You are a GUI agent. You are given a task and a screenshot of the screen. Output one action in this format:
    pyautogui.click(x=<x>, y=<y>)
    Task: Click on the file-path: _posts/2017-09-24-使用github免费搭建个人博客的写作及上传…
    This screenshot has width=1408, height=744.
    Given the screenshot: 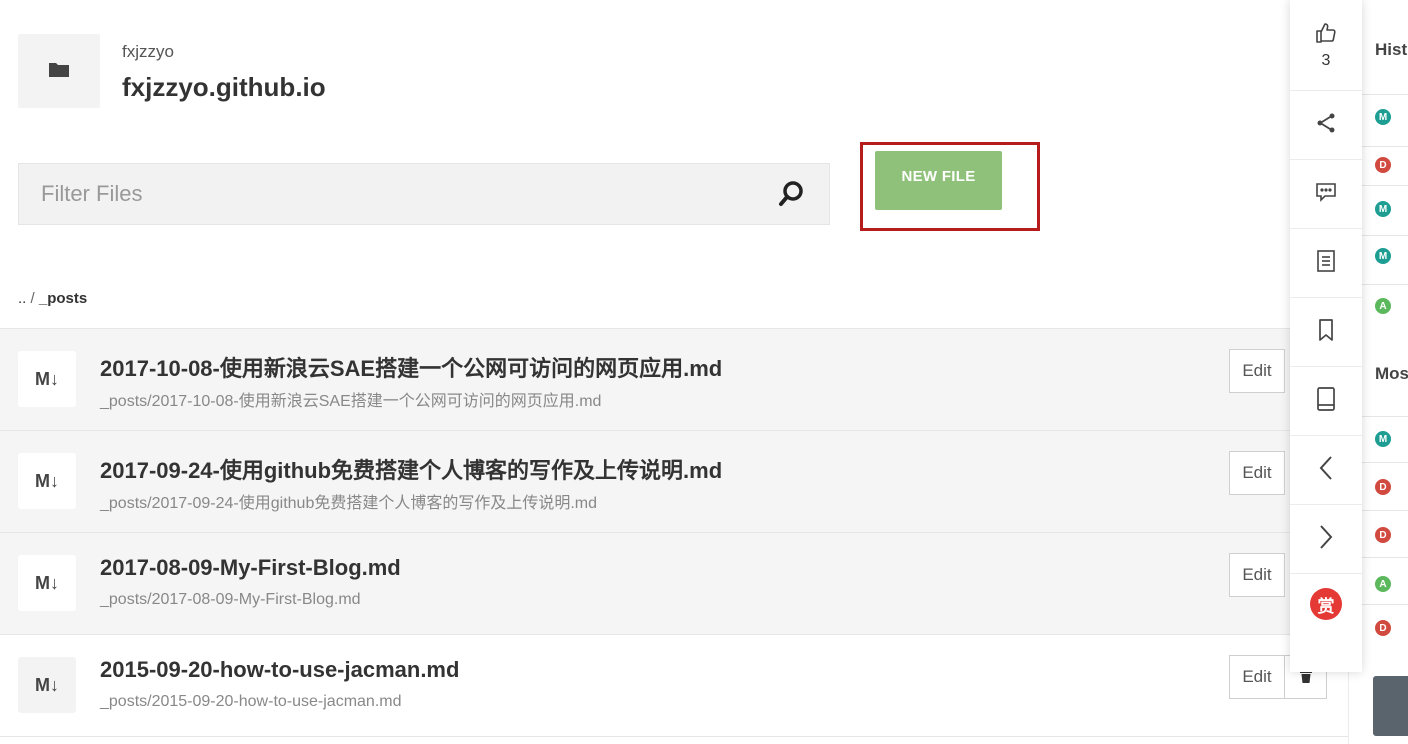 What is the action you would take?
    pyautogui.click(x=349, y=503)
    